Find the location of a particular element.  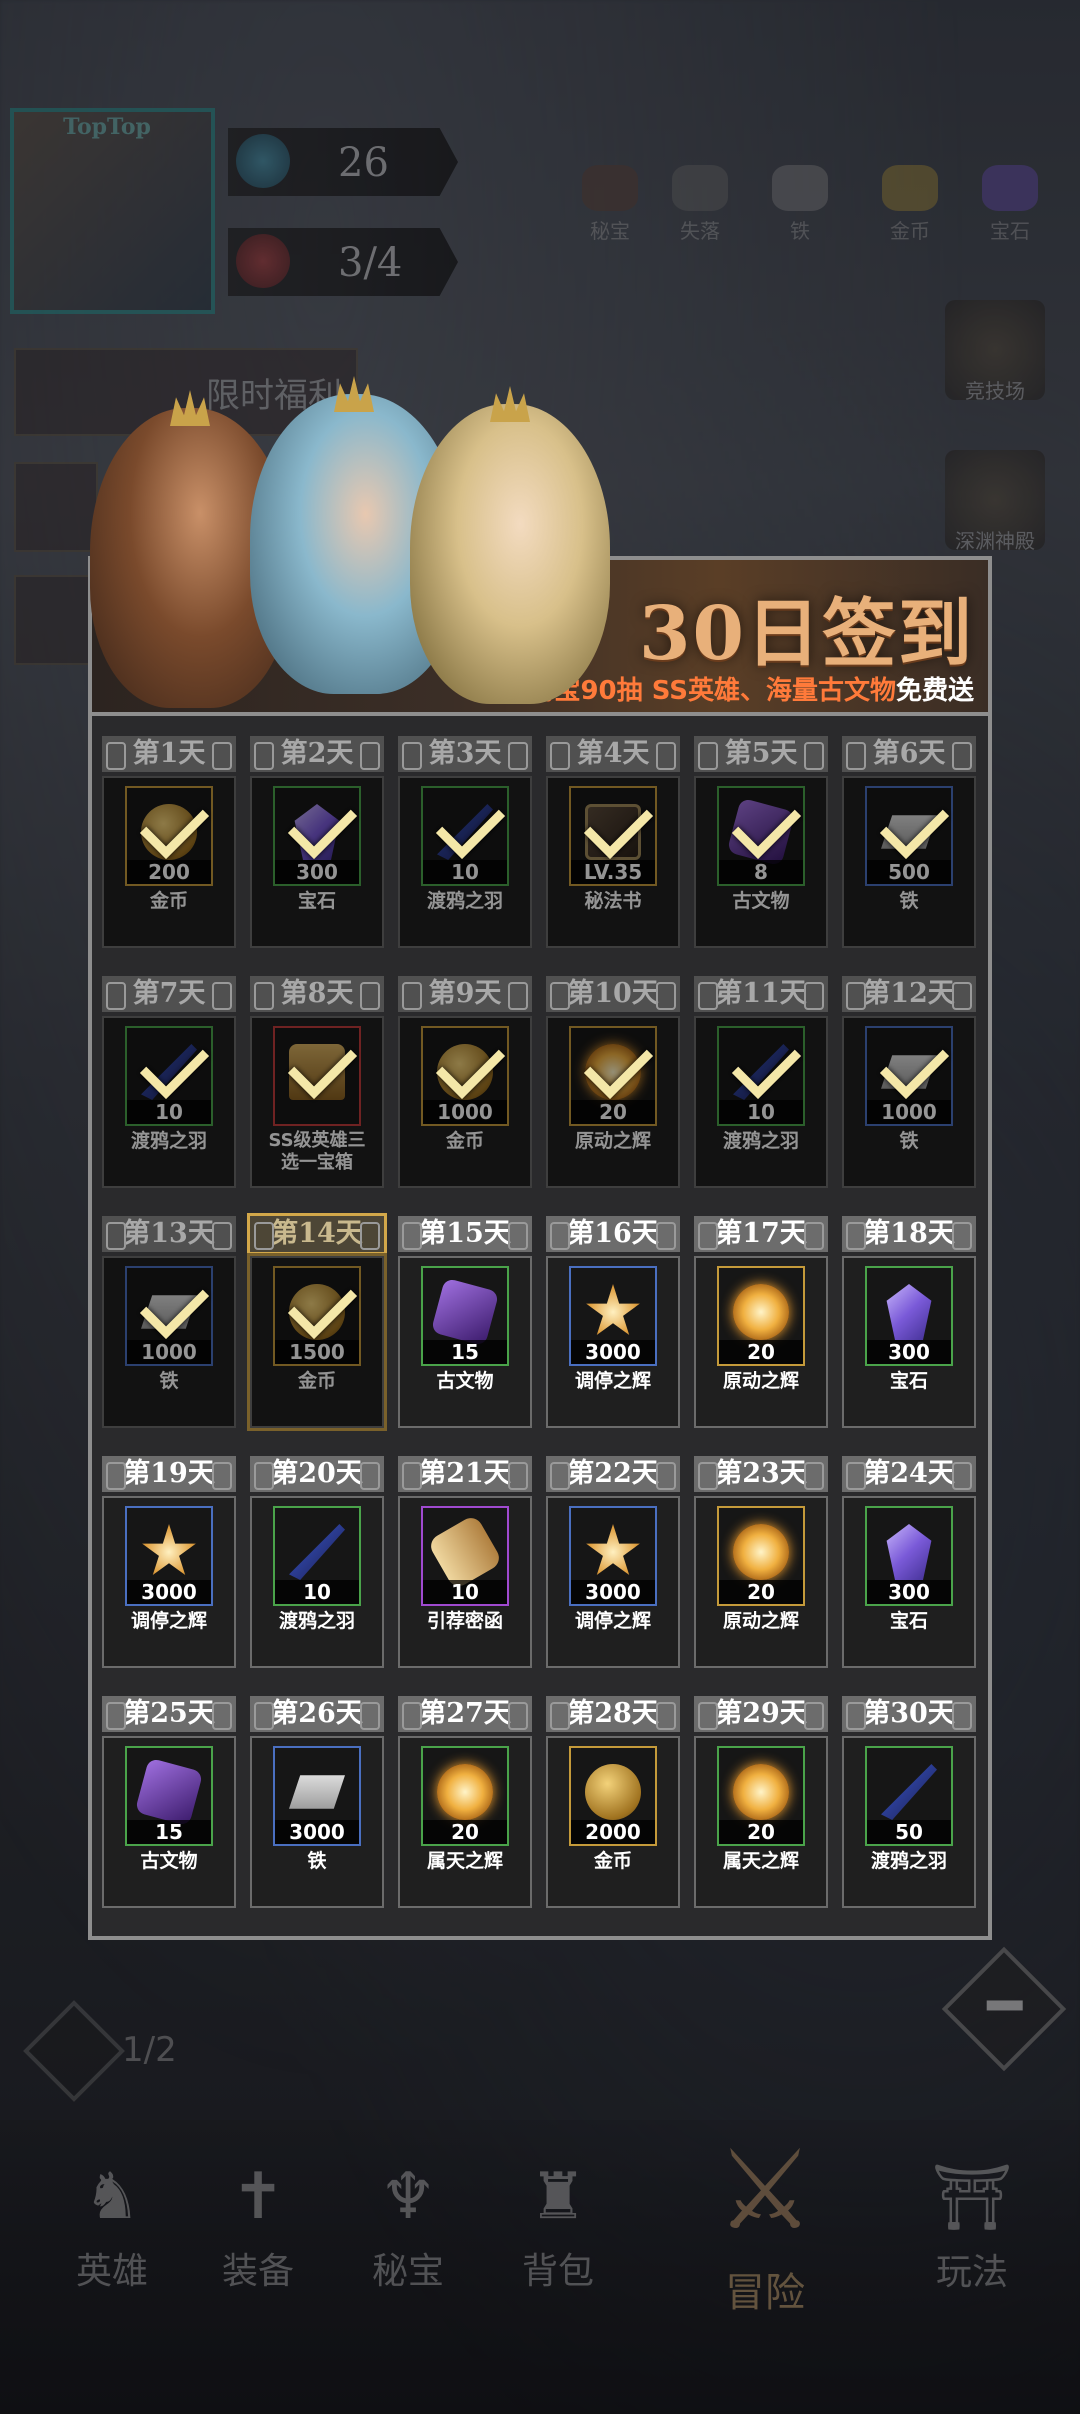

signin-day-cell: 第18天 300 宝石 is located at coordinates (909, 1322).